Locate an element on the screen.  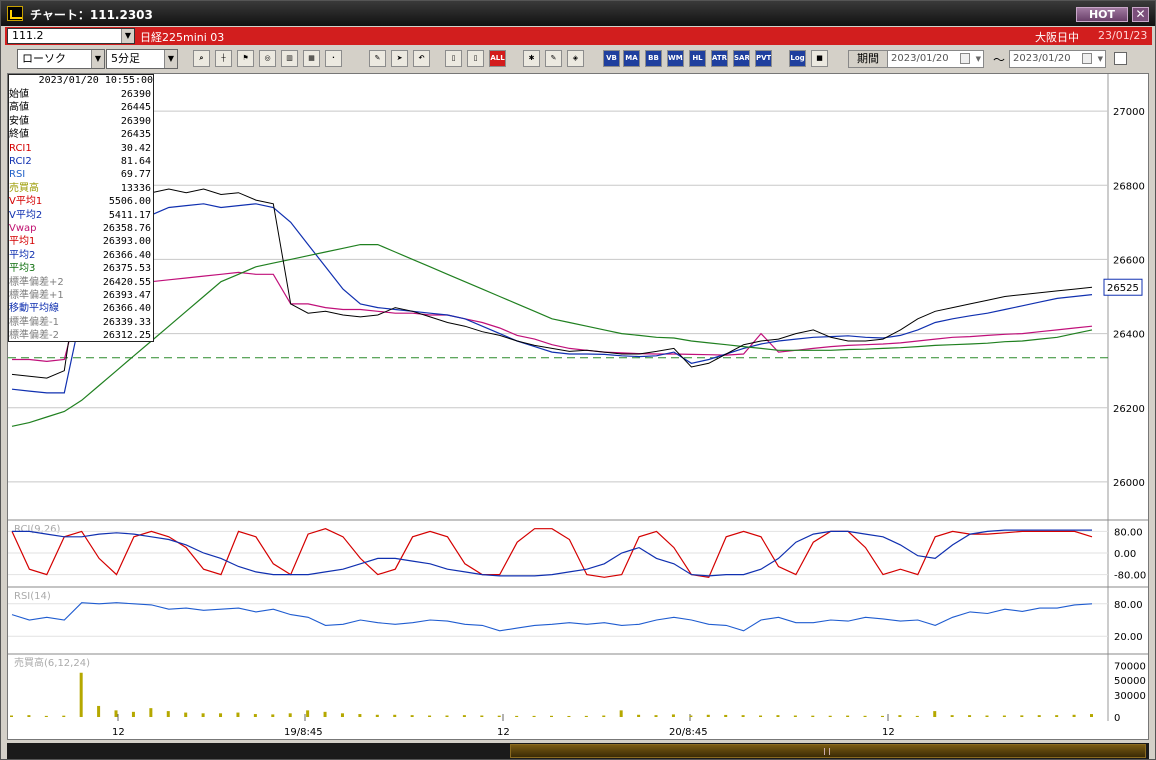
info-row-value: 30.42 is located at coordinates (135, 148).